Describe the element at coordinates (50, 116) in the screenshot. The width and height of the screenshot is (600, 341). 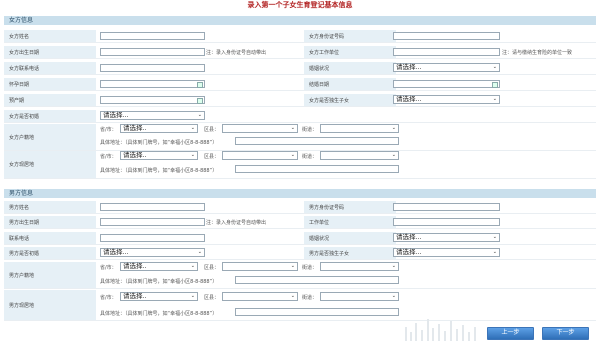
I see `female-first-marriage-label: 女方是否初婚` at that location.